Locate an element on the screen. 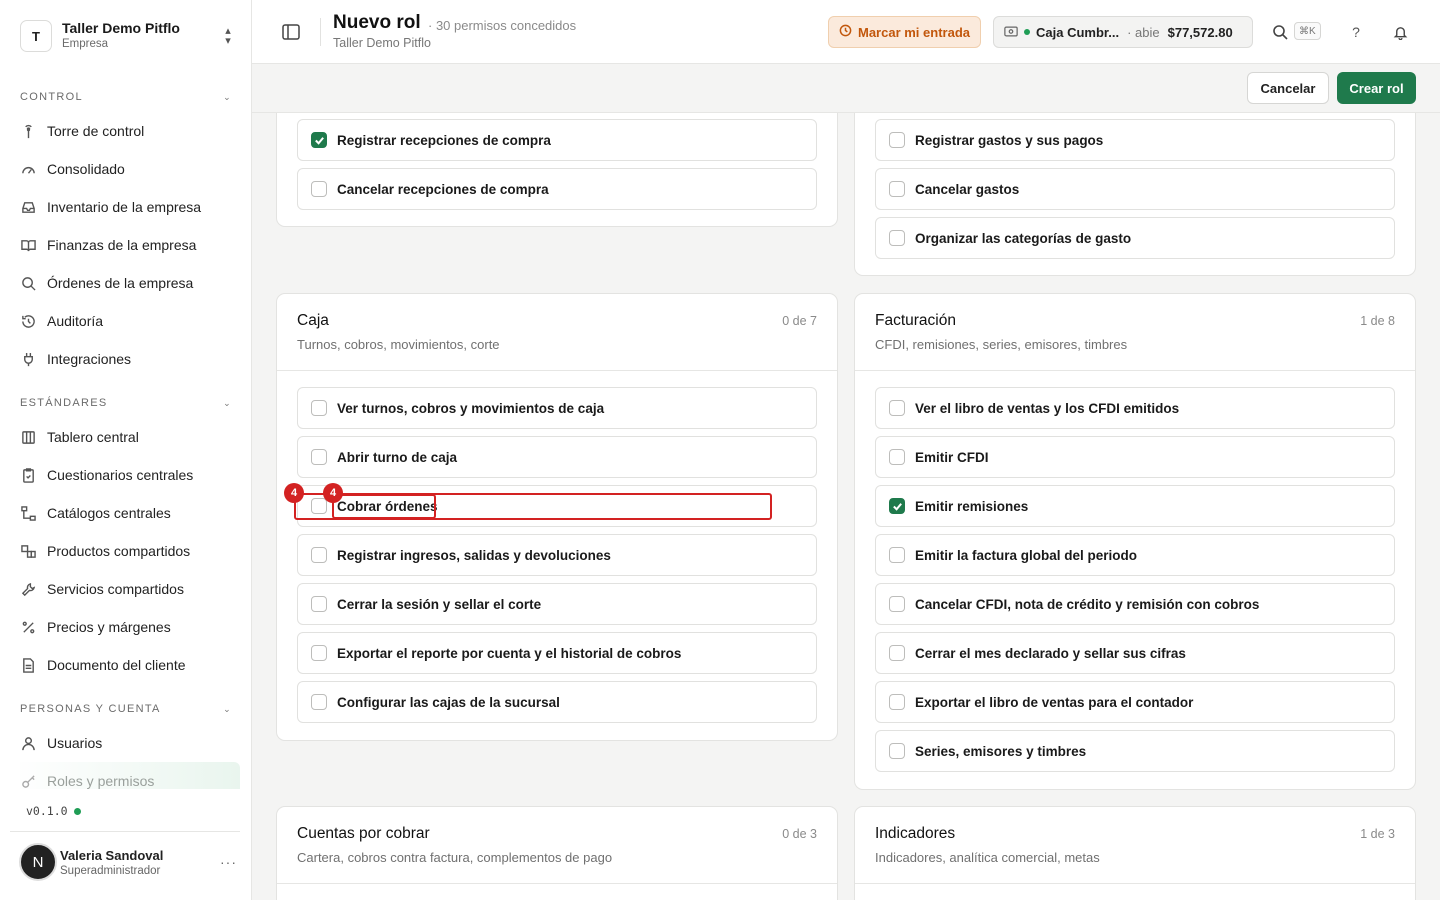  inbox-icon is located at coordinates (28, 207).